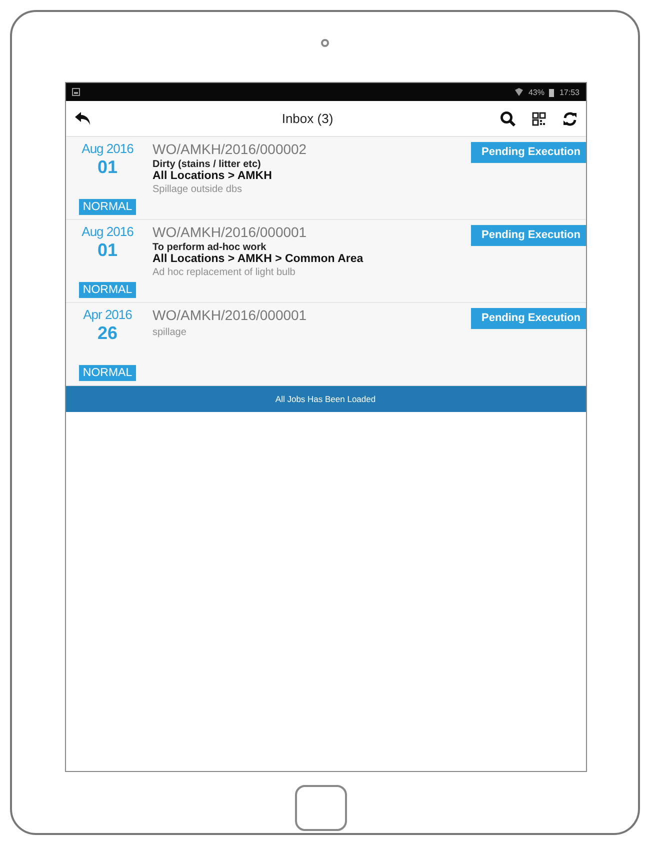 This screenshot has height=845, width=651. What do you see at coordinates (326, 399) in the screenshot?
I see `loaded-banner: All Jobs Has Been Loaded` at bounding box center [326, 399].